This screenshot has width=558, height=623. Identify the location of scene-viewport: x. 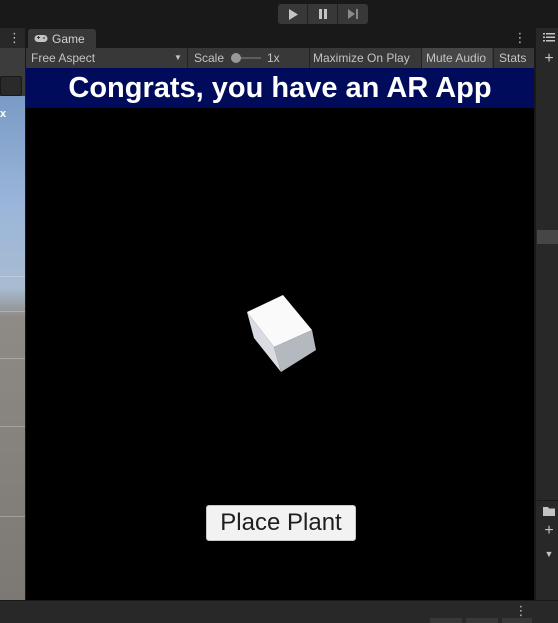
(12, 348).